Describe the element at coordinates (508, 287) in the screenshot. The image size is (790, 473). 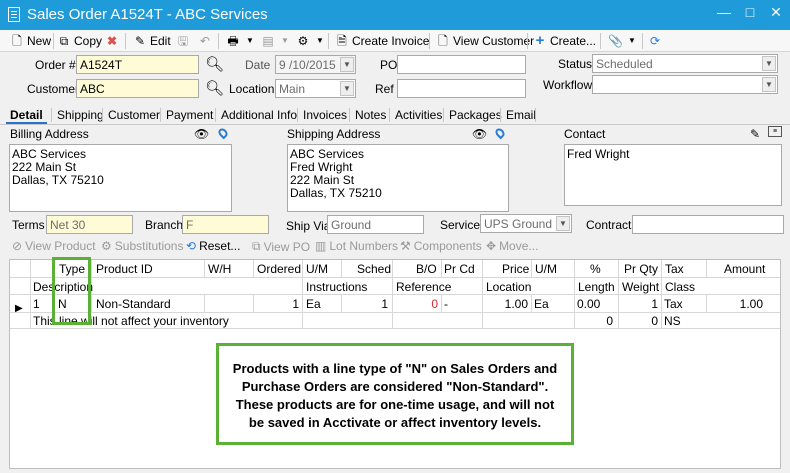
I see `col-location: Location` at that location.